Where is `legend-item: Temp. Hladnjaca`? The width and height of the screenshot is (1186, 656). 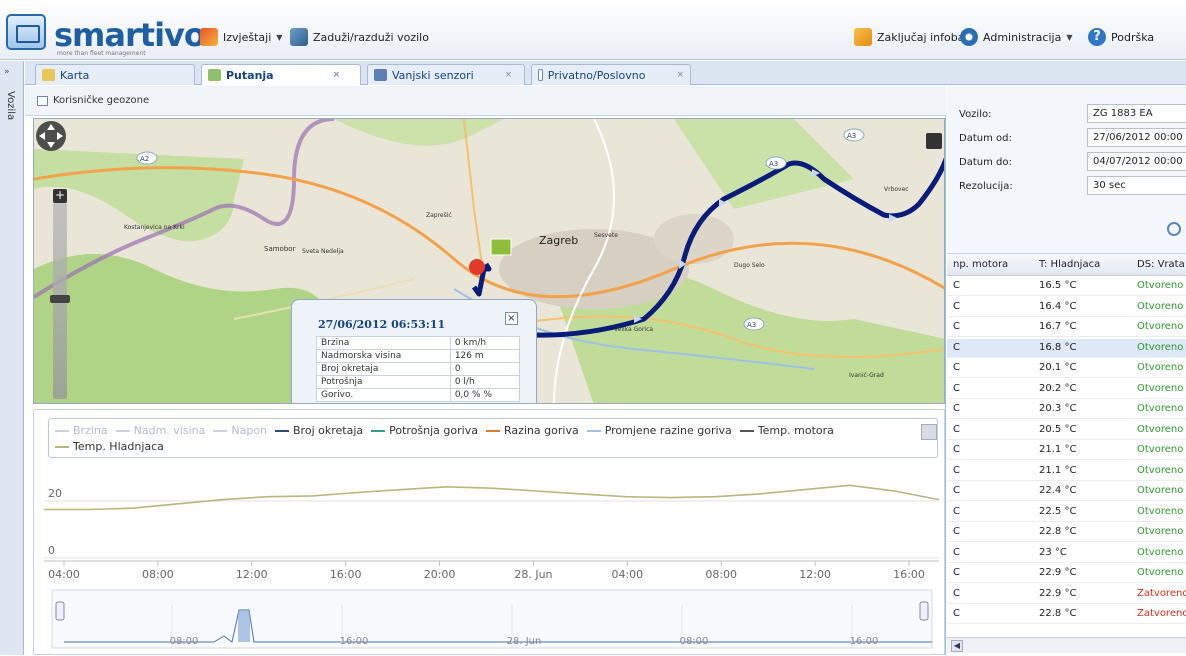
legend-item: Temp. Hladnjaca is located at coordinates (109, 447).